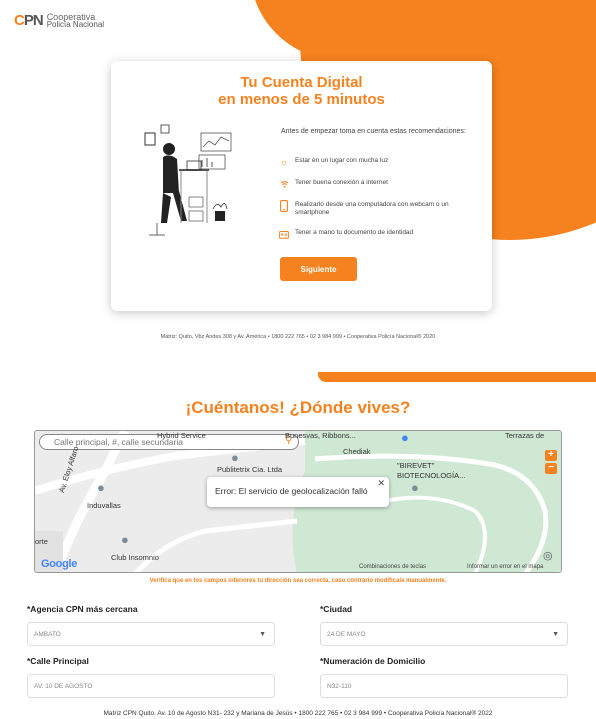 Image resolution: width=596 pixels, height=719 pixels. I want to click on orange-strip, so click(457, 377).